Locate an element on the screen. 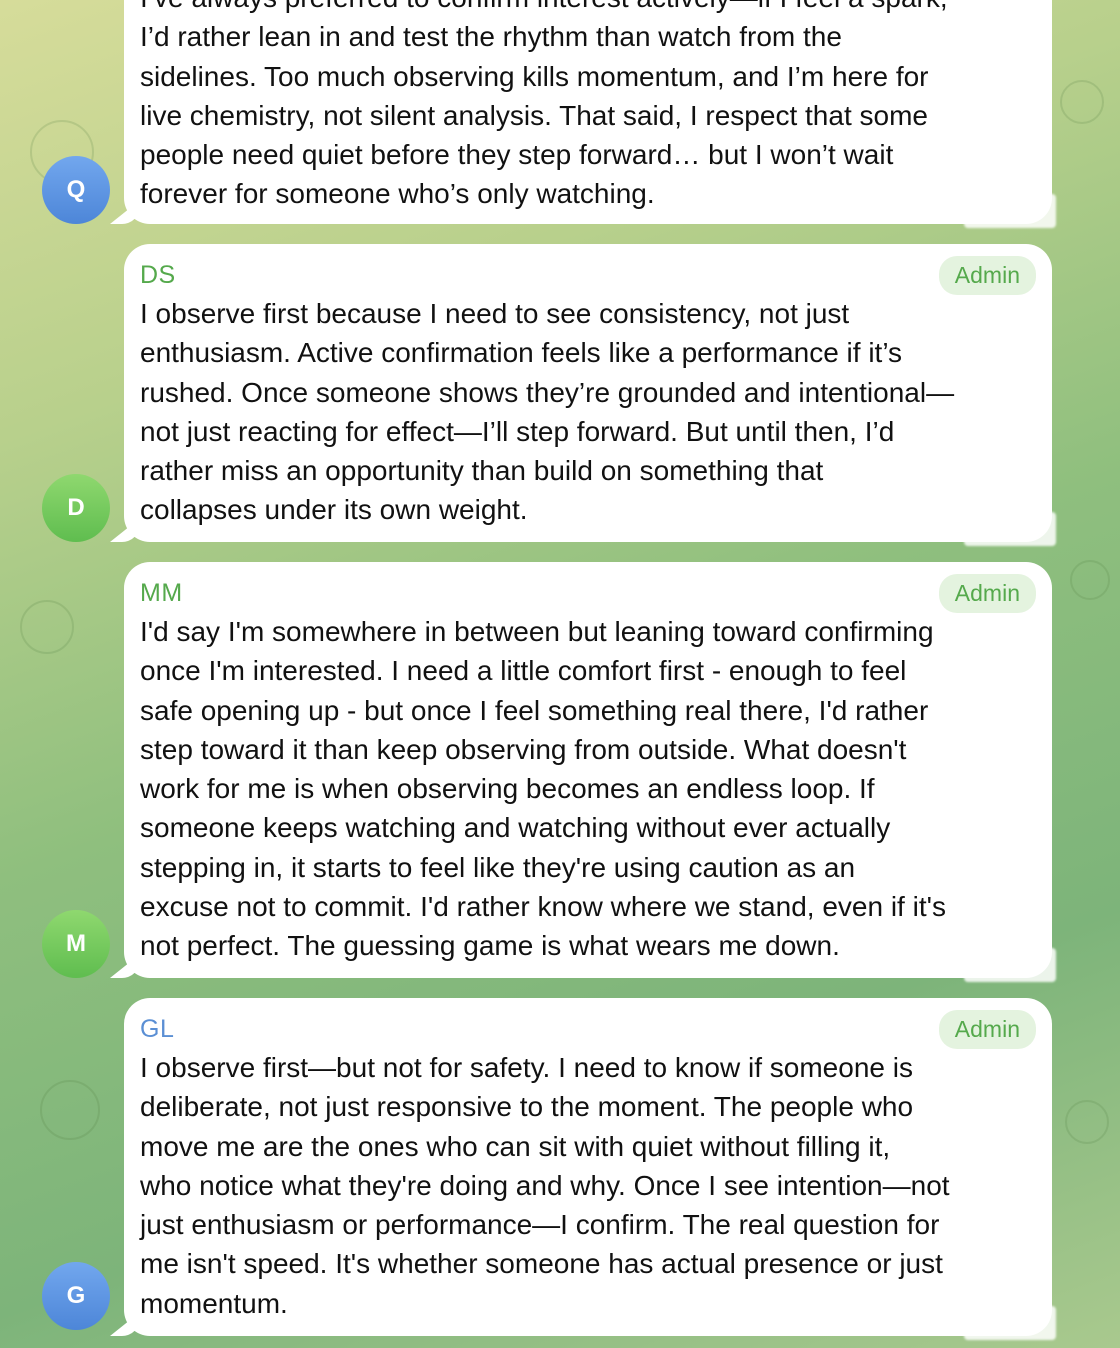  avatar: G is located at coordinates (76, 1296).